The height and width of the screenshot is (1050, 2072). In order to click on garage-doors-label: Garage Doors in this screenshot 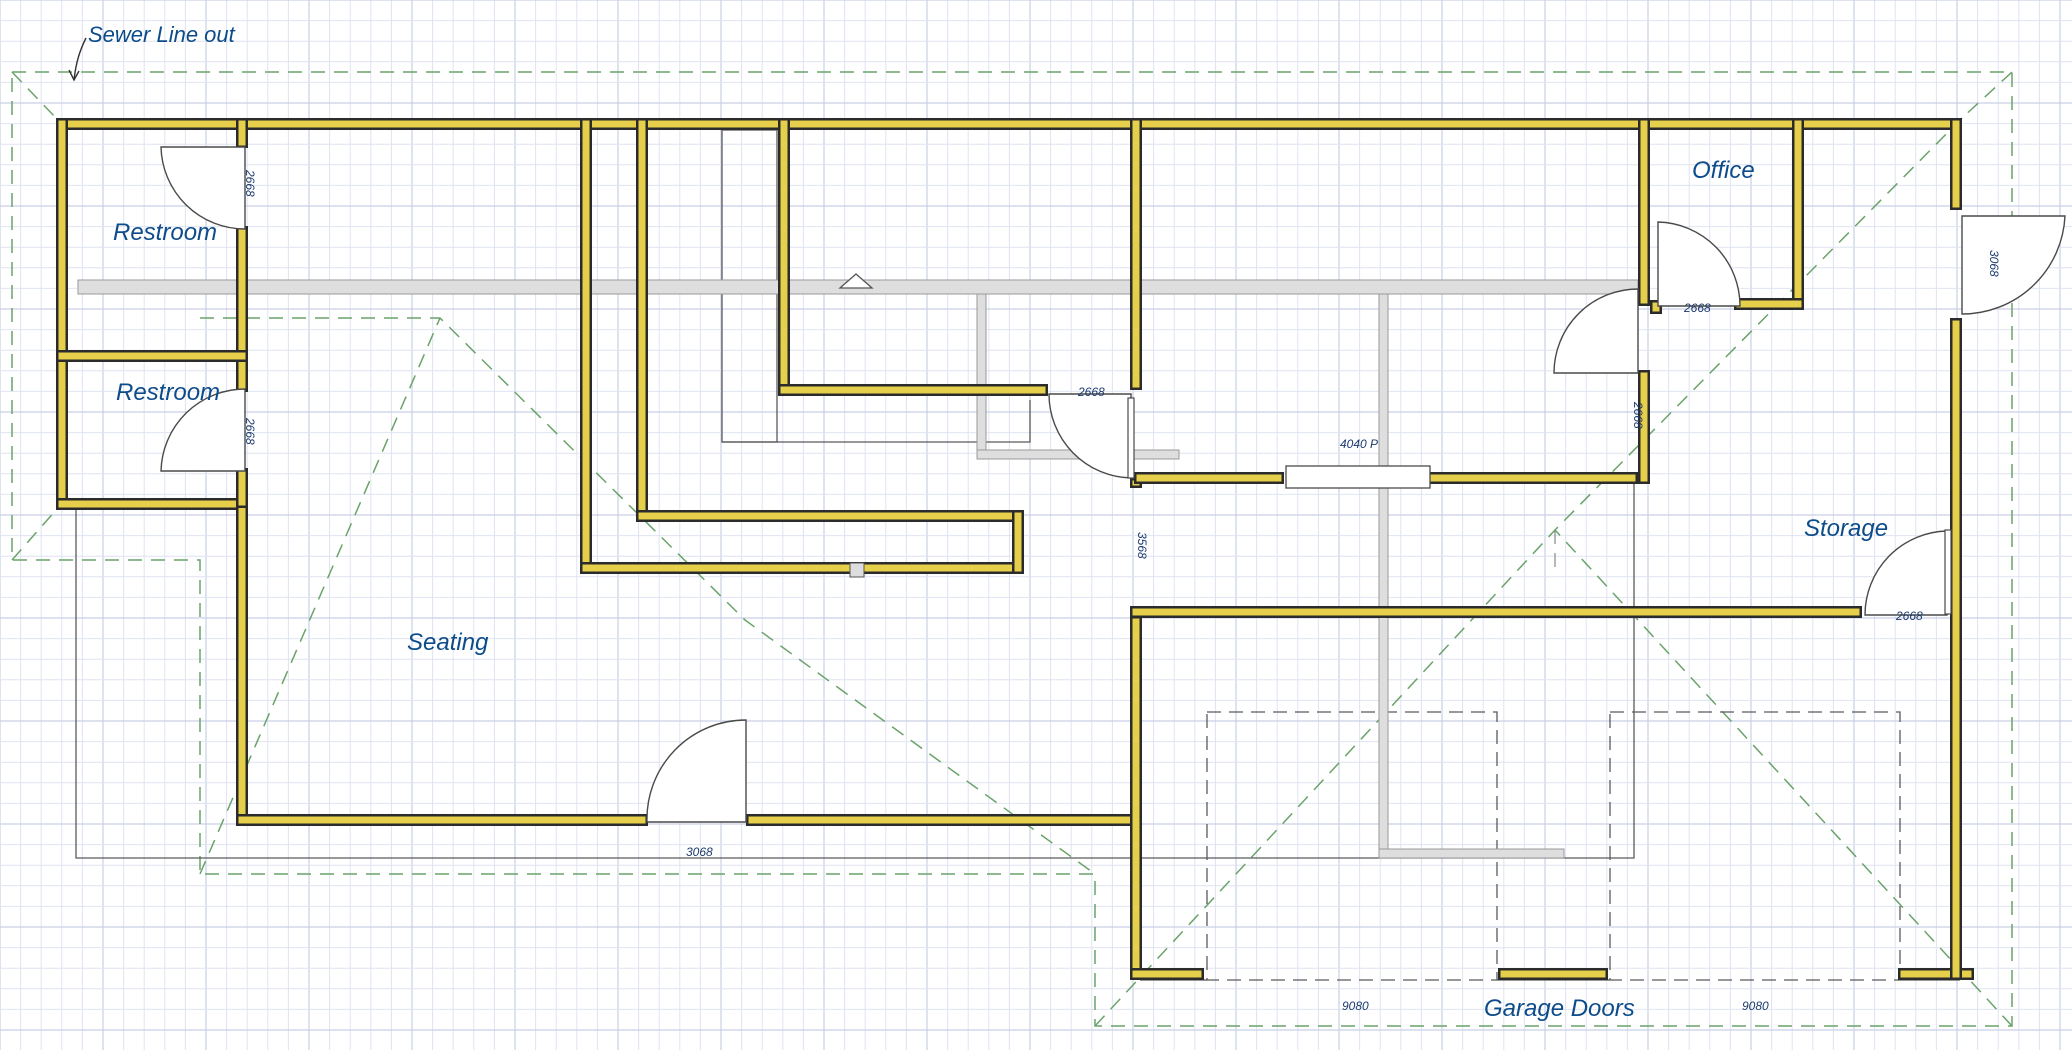, I will do `click(1559, 1008)`.